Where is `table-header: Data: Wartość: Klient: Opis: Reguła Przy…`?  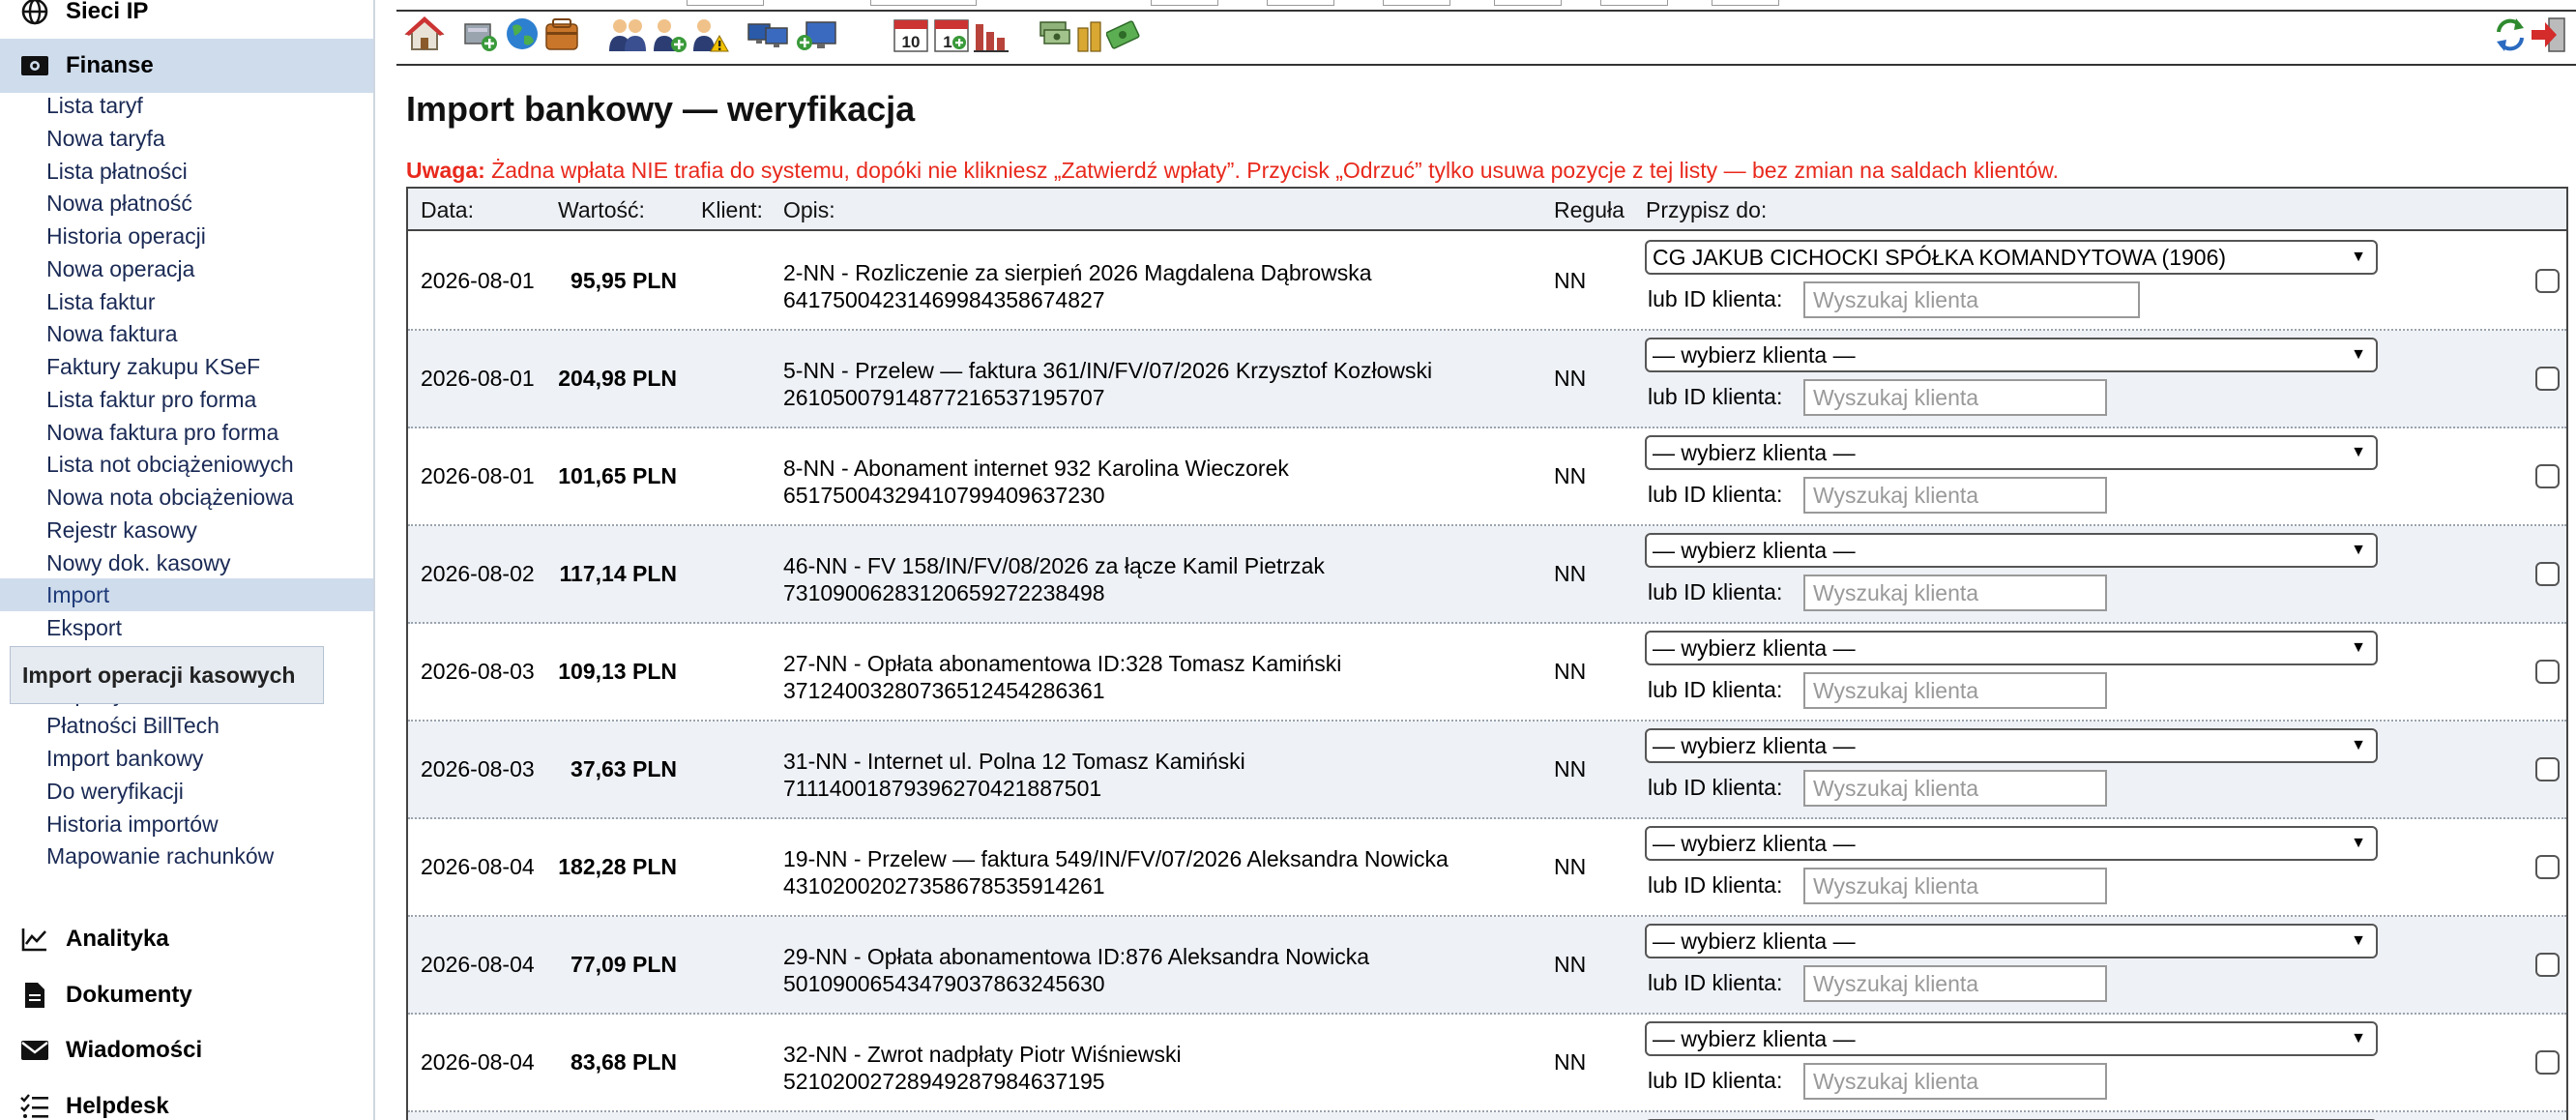 table-header: Data: Wartość: Klient: Opis: Reguła Przy… is located at coordinates (1487, 210).